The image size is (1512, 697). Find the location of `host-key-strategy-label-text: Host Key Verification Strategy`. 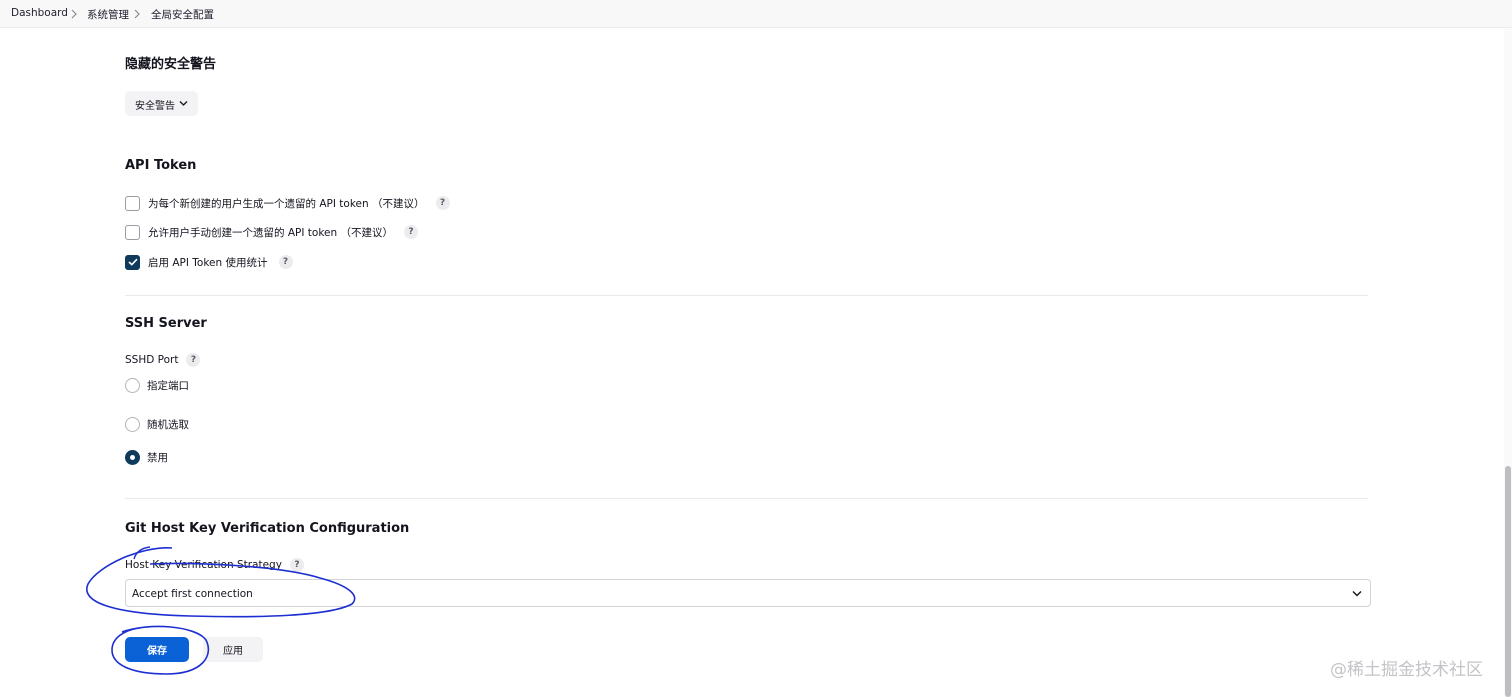

host-key-strategy-label-text: Host Key Verification Strategy is located at coordinates (203, 565).